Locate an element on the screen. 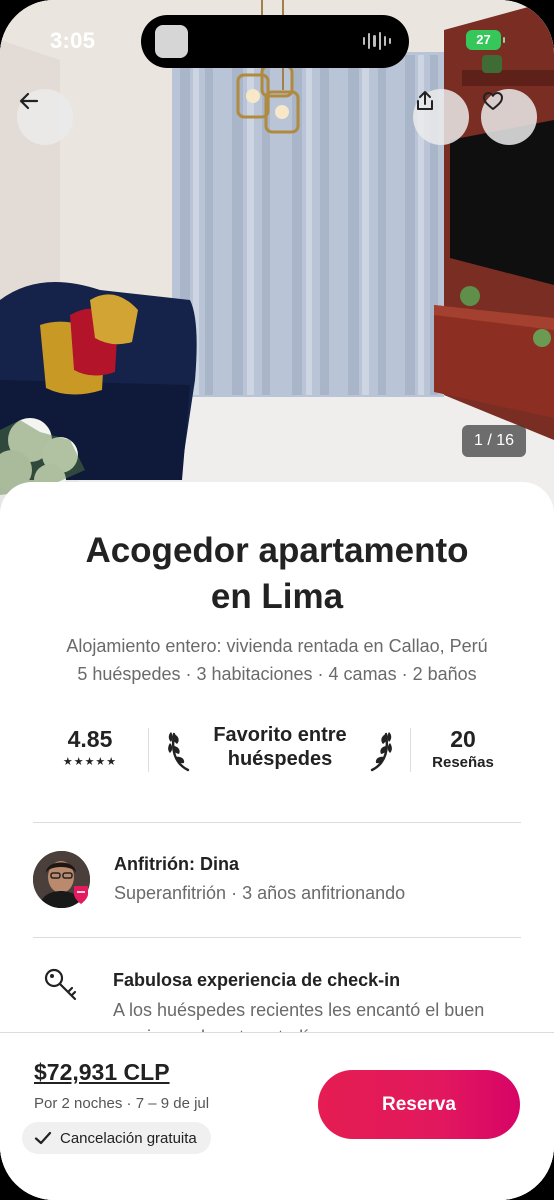  free-cancellation-badge: Cancelación gratuita is located at coordinates (116, 1138).